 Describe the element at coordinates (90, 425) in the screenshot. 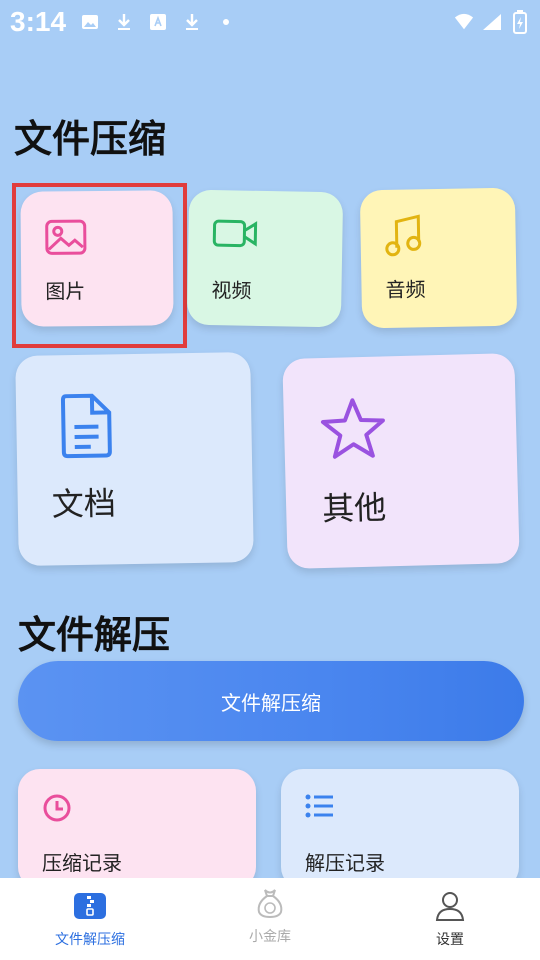

I see `document-icon` at that location.